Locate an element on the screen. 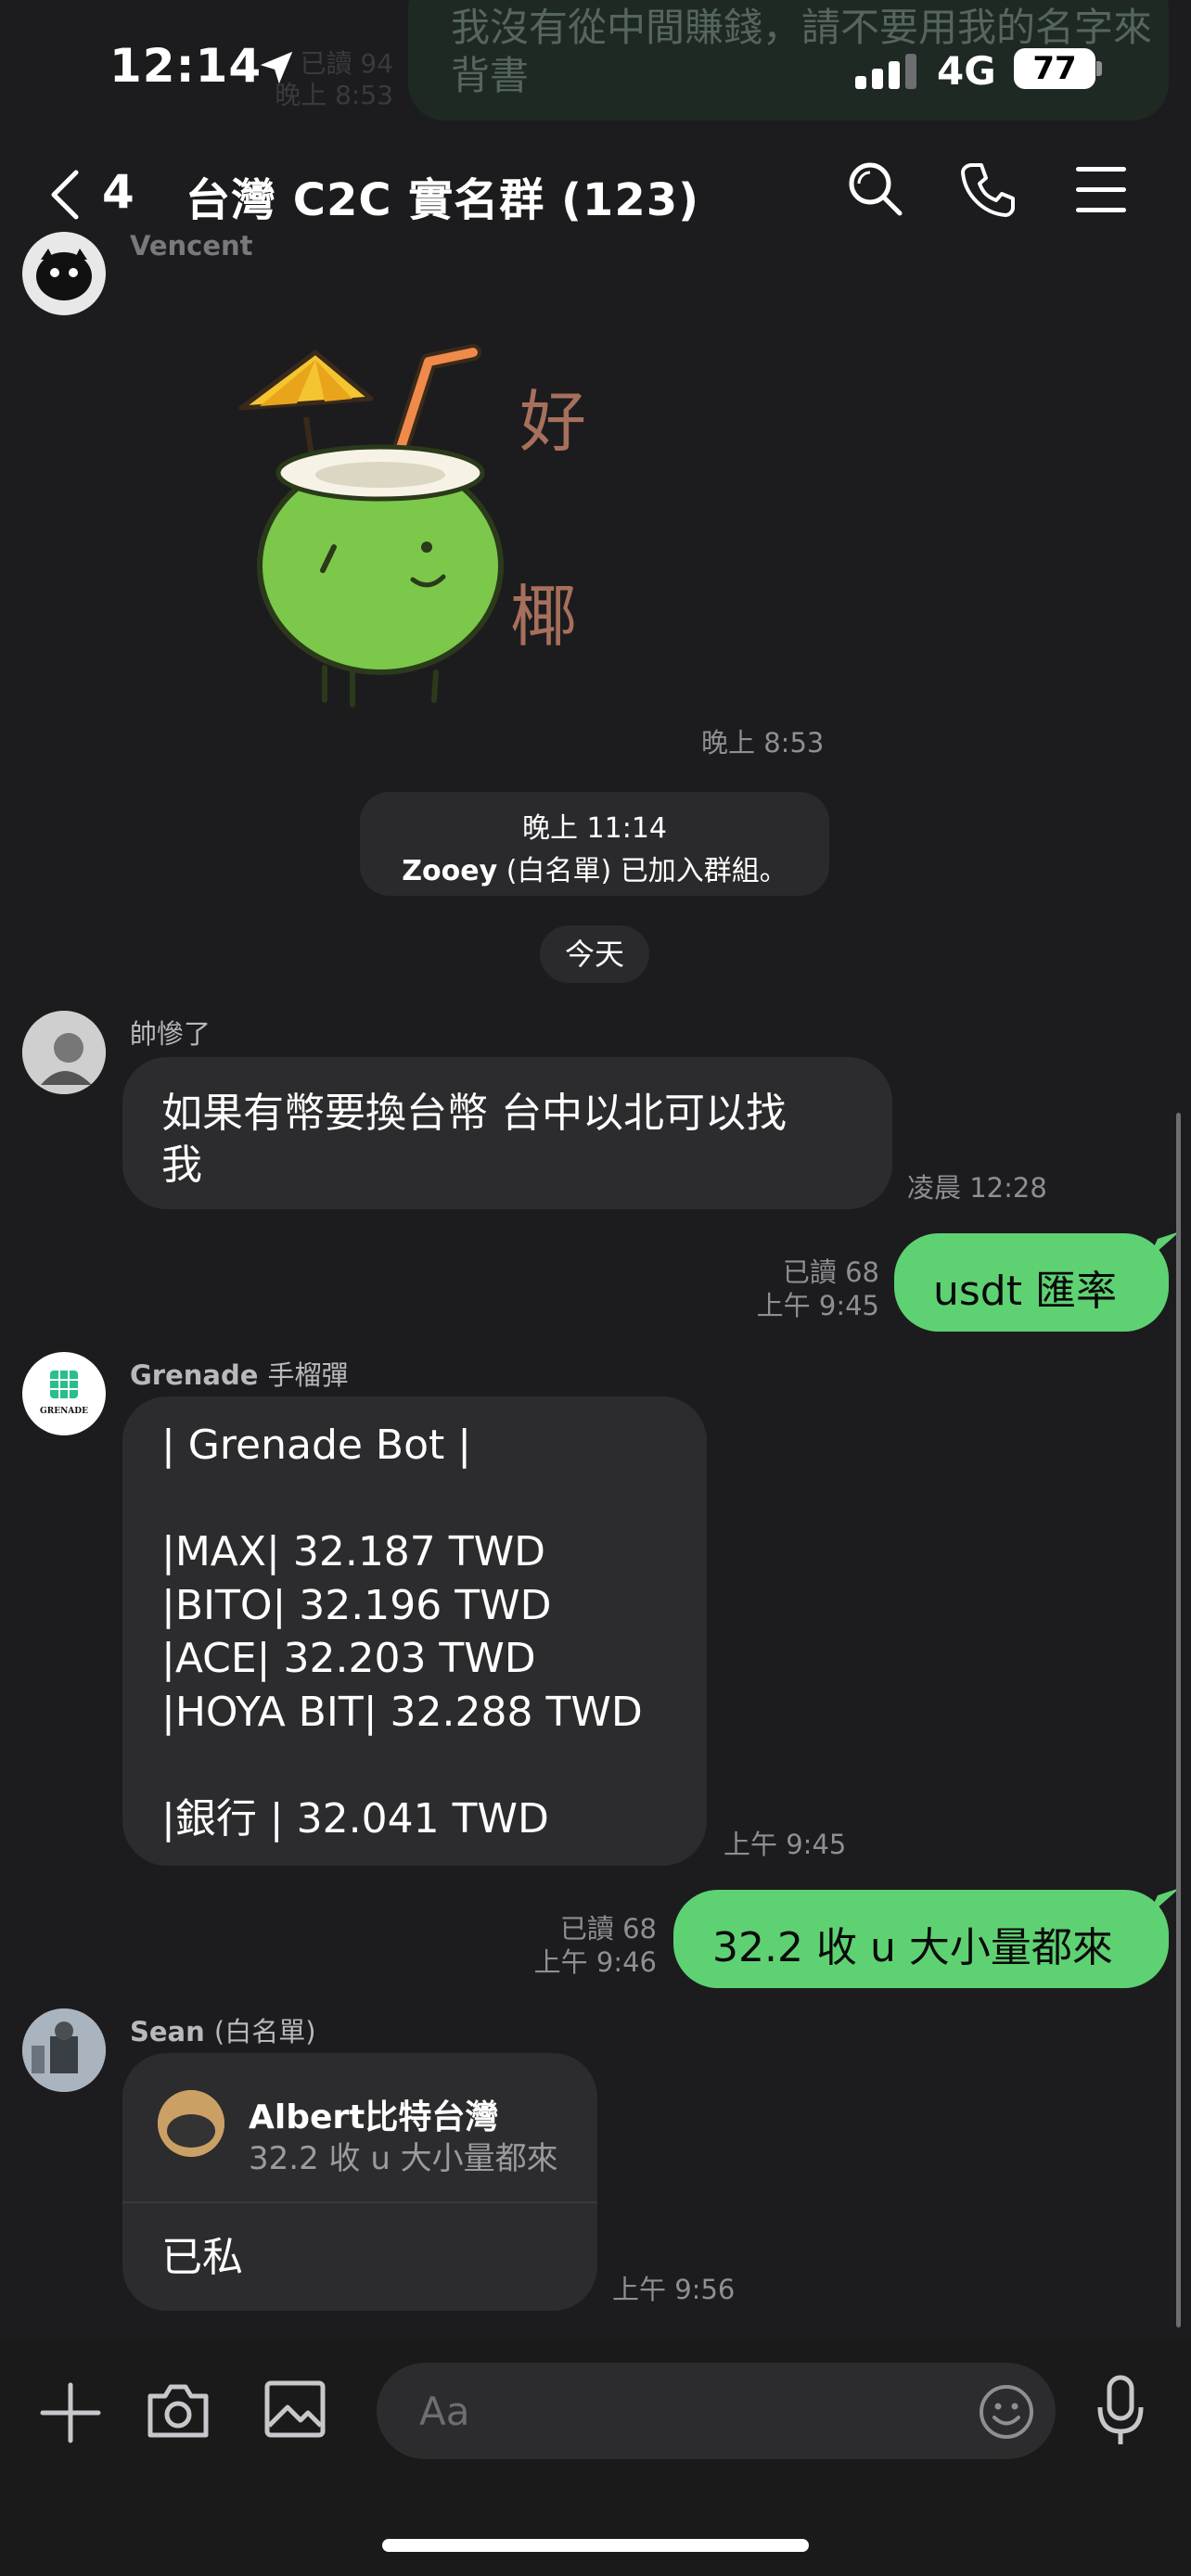 Image resolution: width=1191 pixels, height=2576 pixels. sender-tag: 手榴彈 is located at coordinates (308, 1375).